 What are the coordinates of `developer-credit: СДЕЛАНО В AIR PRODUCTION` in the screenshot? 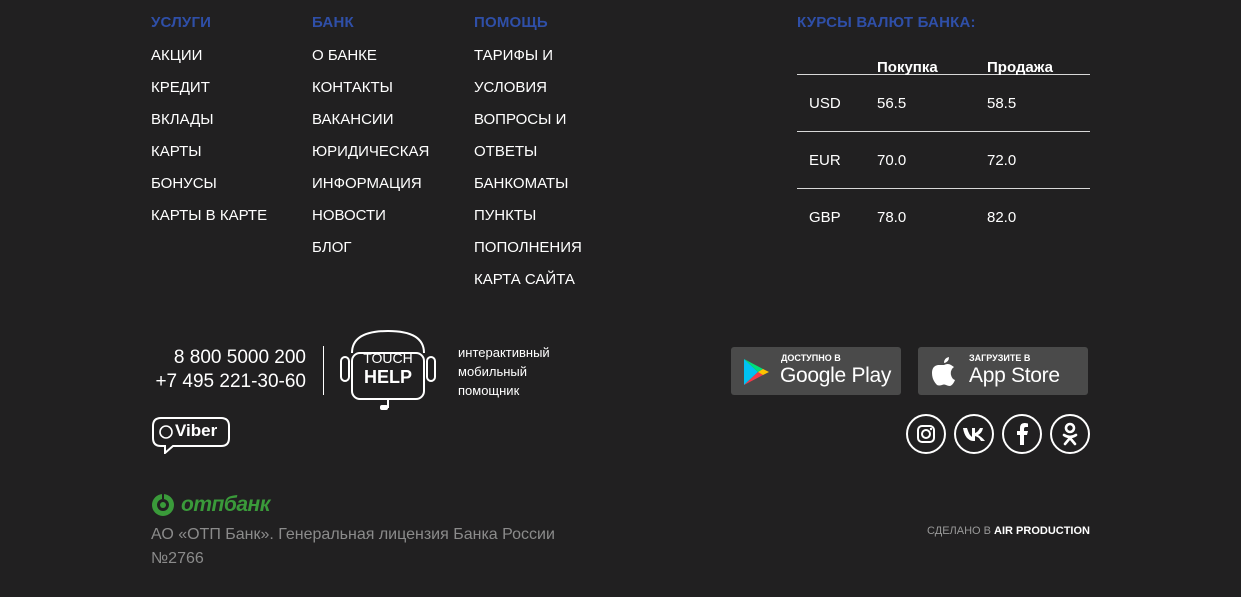 It's located at (1008, 531).